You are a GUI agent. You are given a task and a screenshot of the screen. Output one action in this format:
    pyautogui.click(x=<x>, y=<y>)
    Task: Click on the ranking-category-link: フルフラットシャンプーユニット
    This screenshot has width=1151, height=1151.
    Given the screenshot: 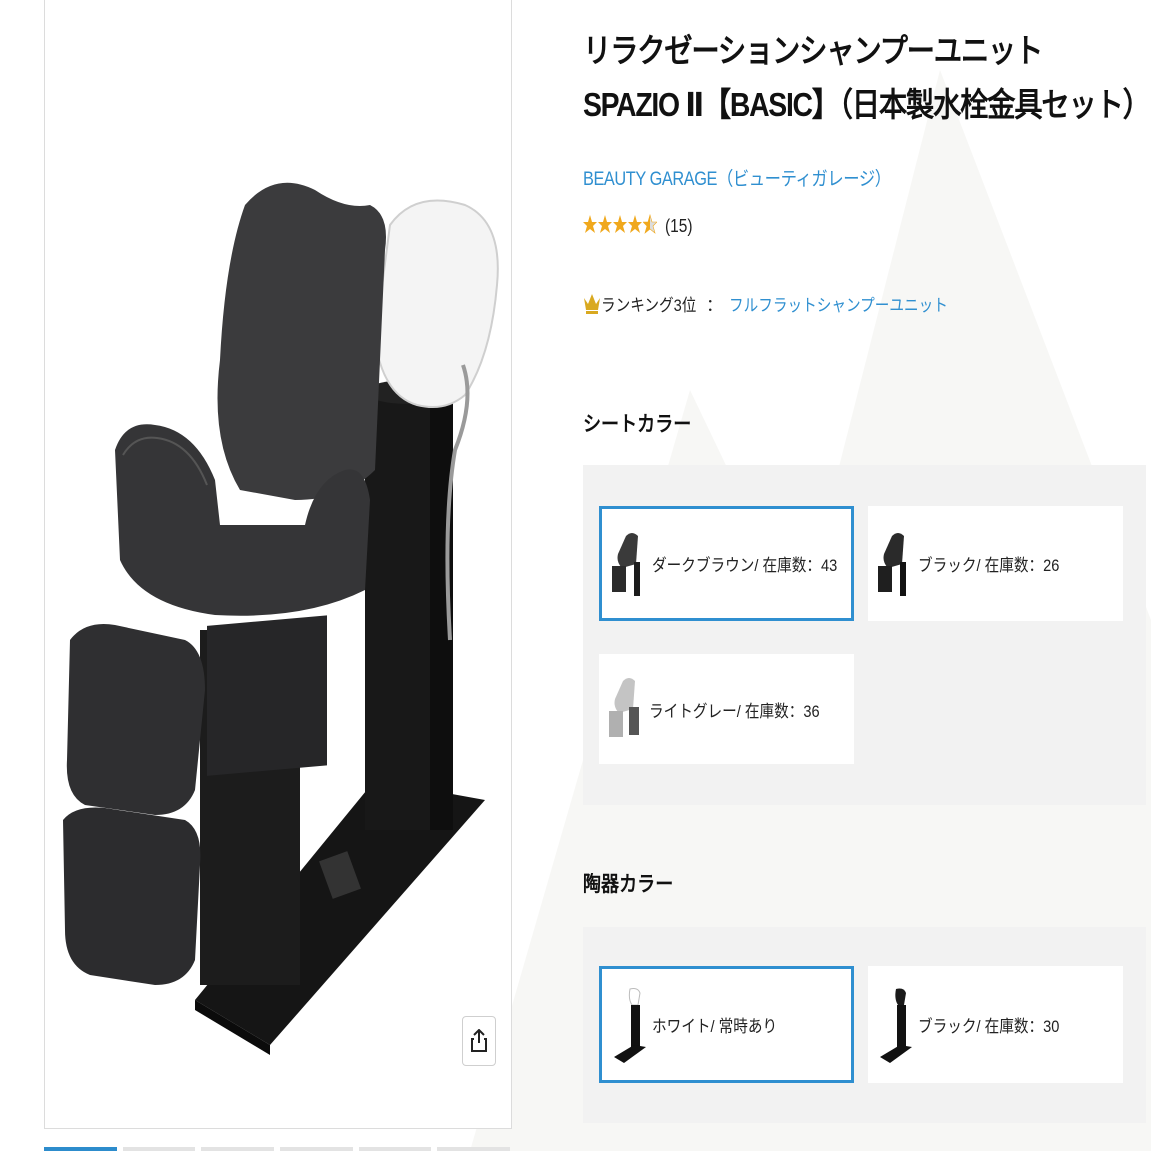 What is the action you would take?
    pyautogui.click(x=838, y=303)
    